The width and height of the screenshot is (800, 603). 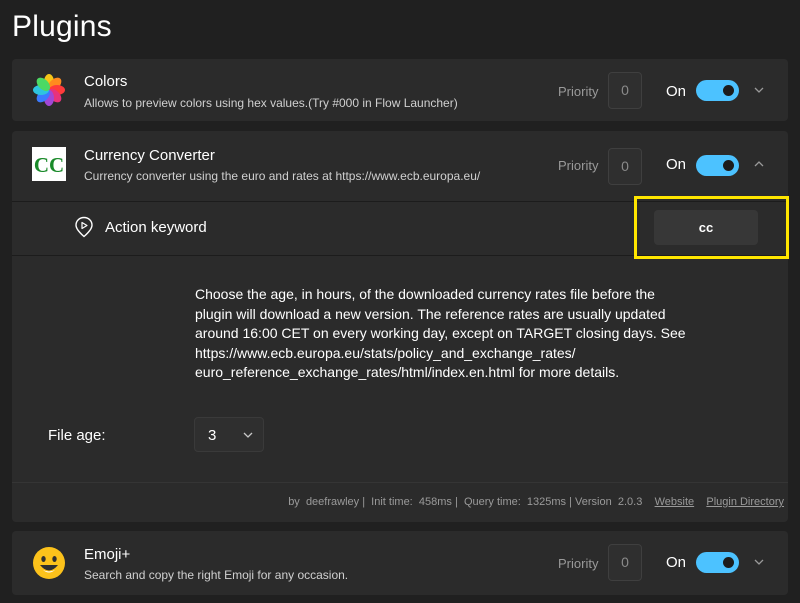 What do you see at coordinates (294, 502) in the screenshot?
I see `author-prefix: by` at bounding box center [294, 502].